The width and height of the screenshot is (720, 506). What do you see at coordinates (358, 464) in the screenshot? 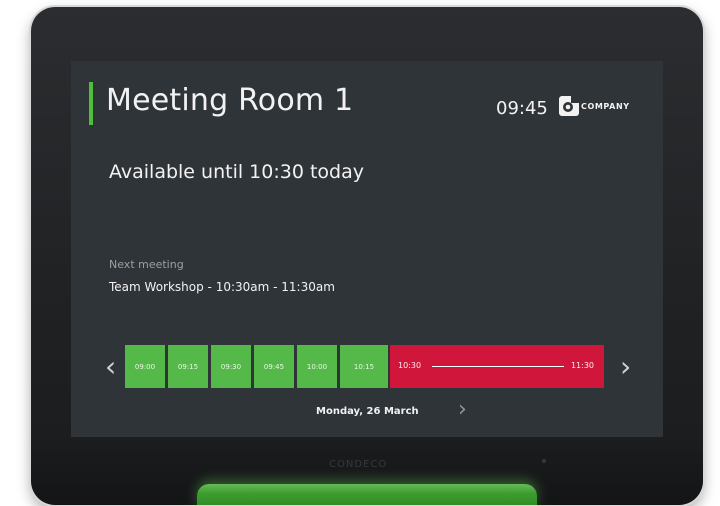
I see `device-brand: CONDECO` at bounding box center [358, 464].